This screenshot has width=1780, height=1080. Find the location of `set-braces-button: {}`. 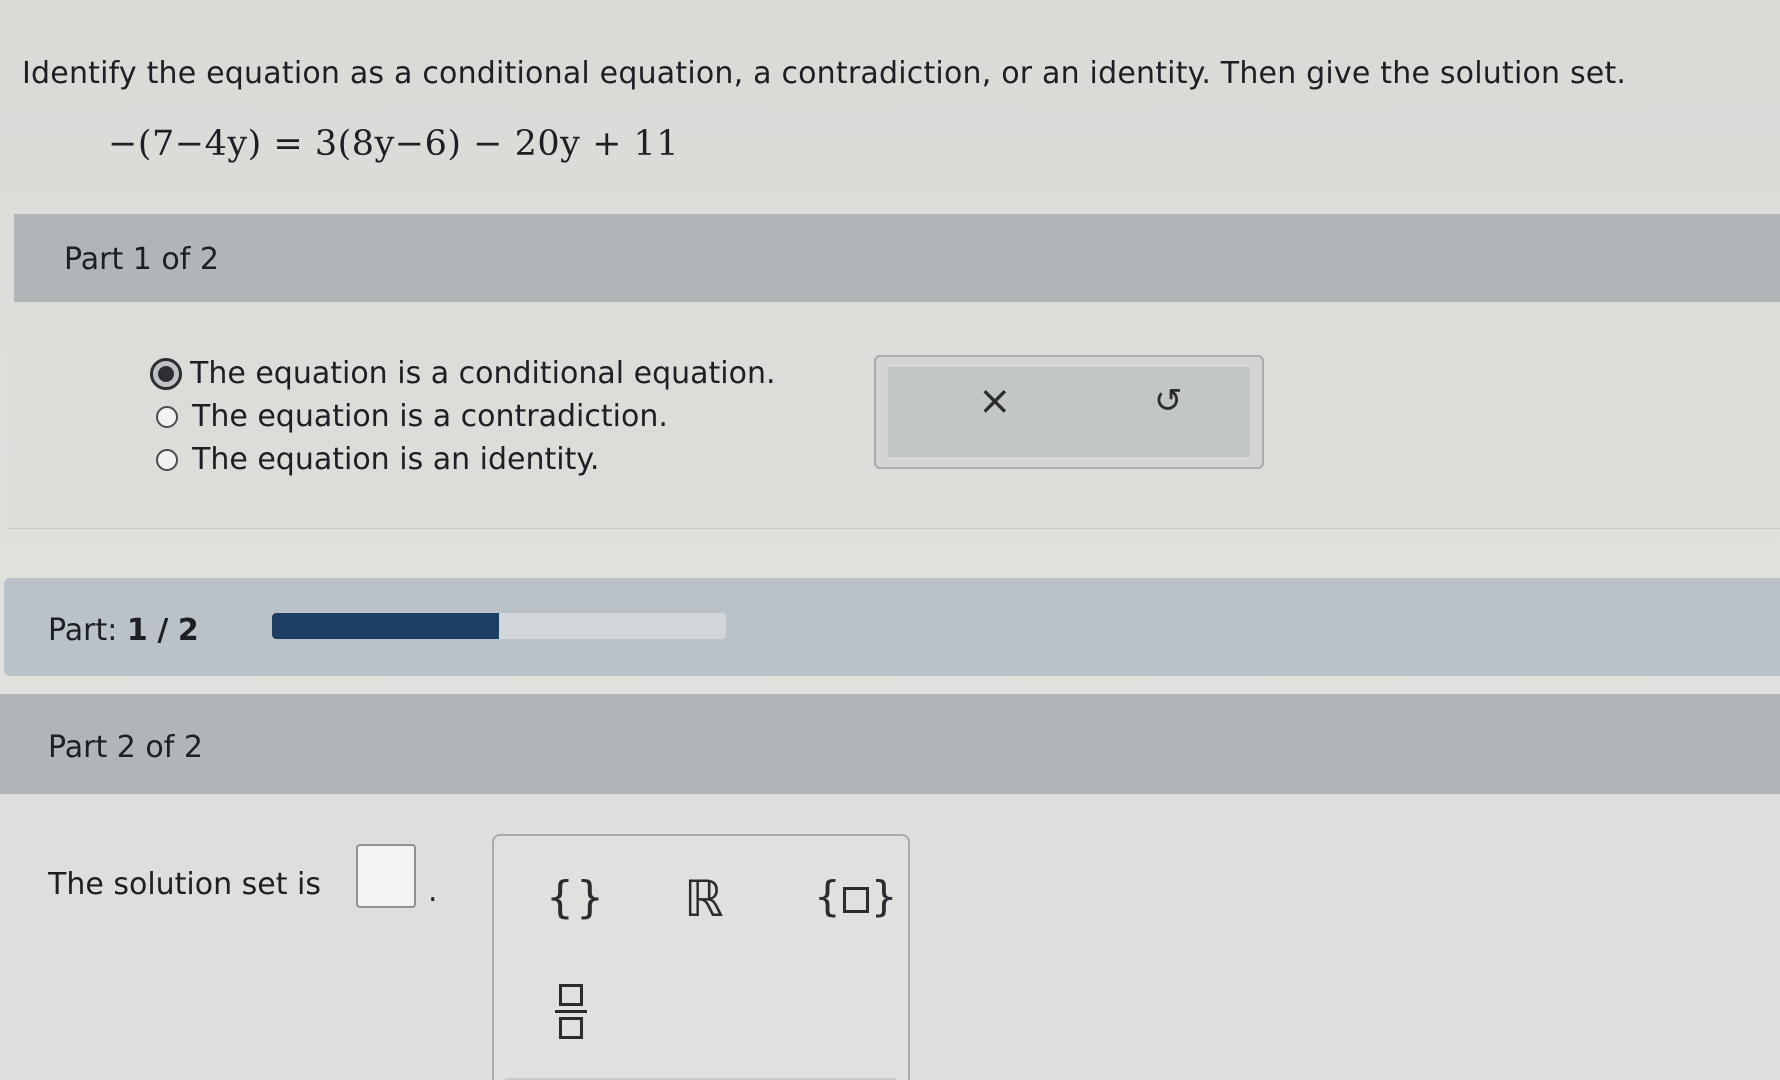

set-braces-button: {} is located at coordinates (855, 896).